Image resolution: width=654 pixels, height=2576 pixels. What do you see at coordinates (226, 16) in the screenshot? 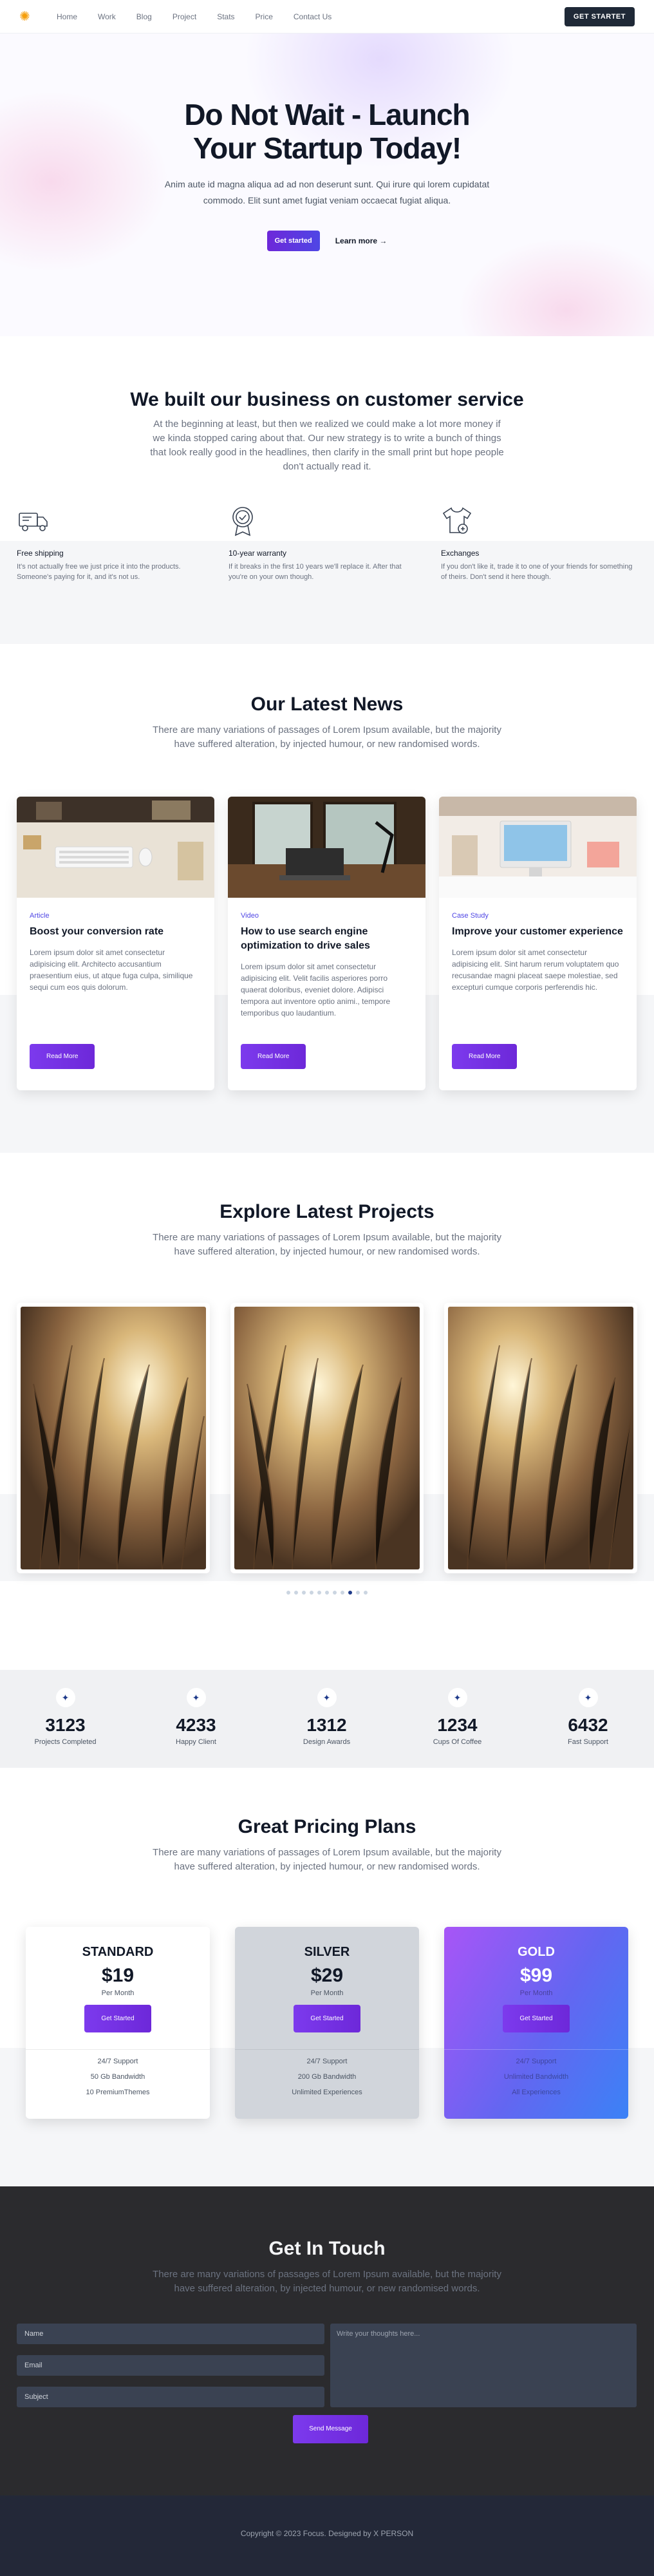
I see `nav-item-stats: Stats` at bounding box center [226, 16].